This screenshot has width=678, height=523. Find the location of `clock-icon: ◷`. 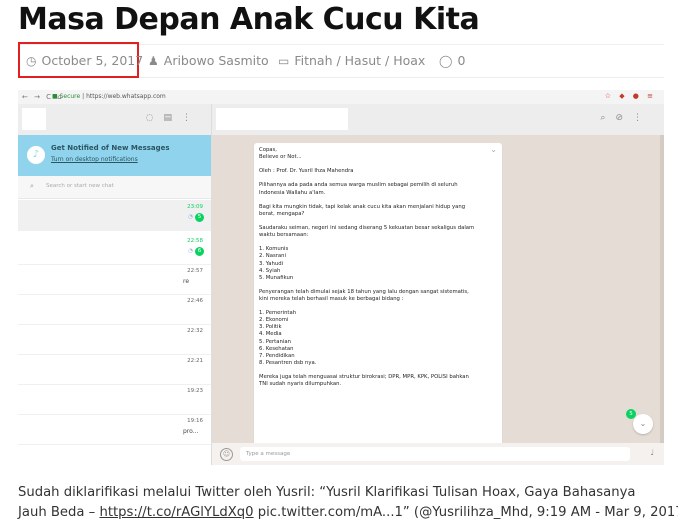

clock-icon: ◷ is located at coordinates (31, 61).